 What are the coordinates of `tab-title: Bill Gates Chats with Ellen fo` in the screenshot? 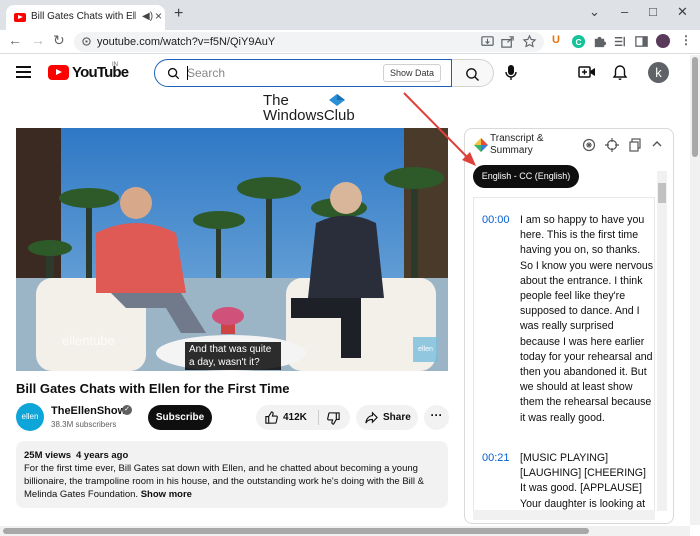 It's located at (83, 16).